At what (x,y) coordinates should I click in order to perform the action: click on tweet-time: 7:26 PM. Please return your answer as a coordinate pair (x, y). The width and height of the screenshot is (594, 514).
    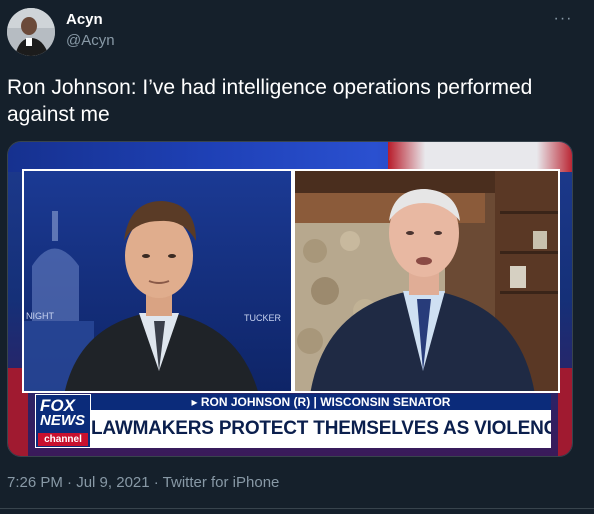
    Looking at the image, I should click on (35, 482).